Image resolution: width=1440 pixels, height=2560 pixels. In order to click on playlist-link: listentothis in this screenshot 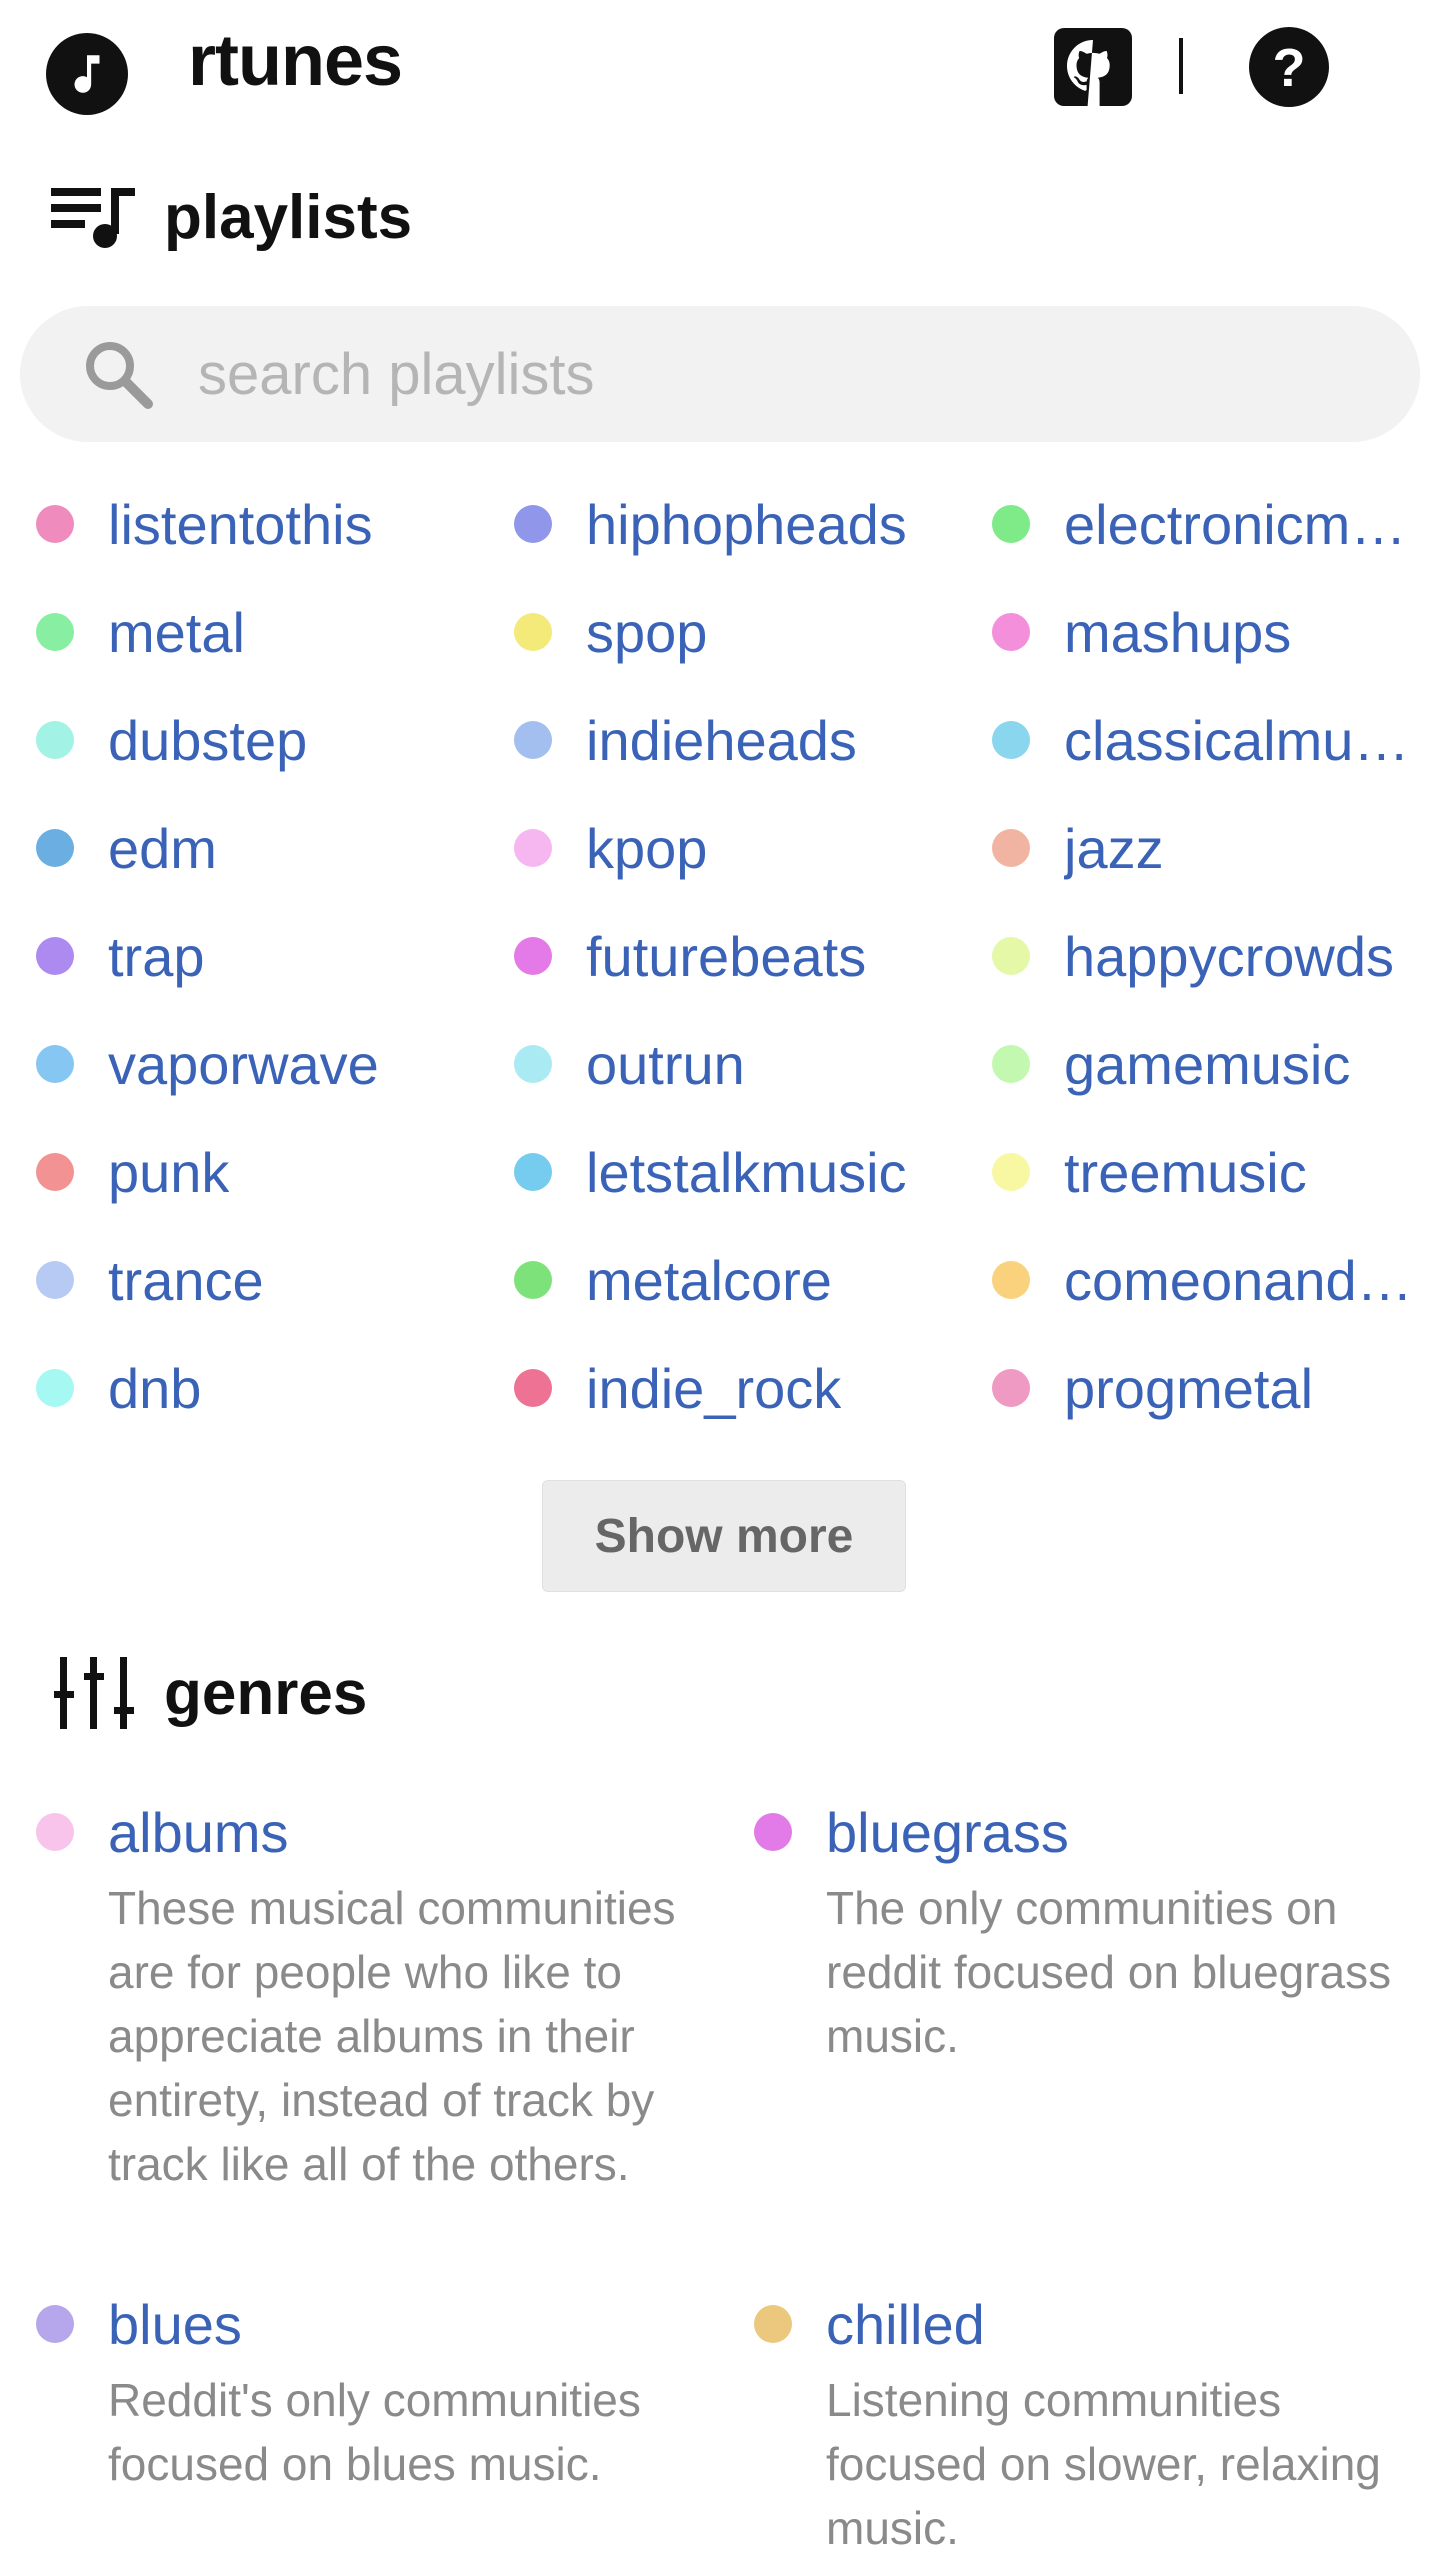, I will do `click(240, 524)`.